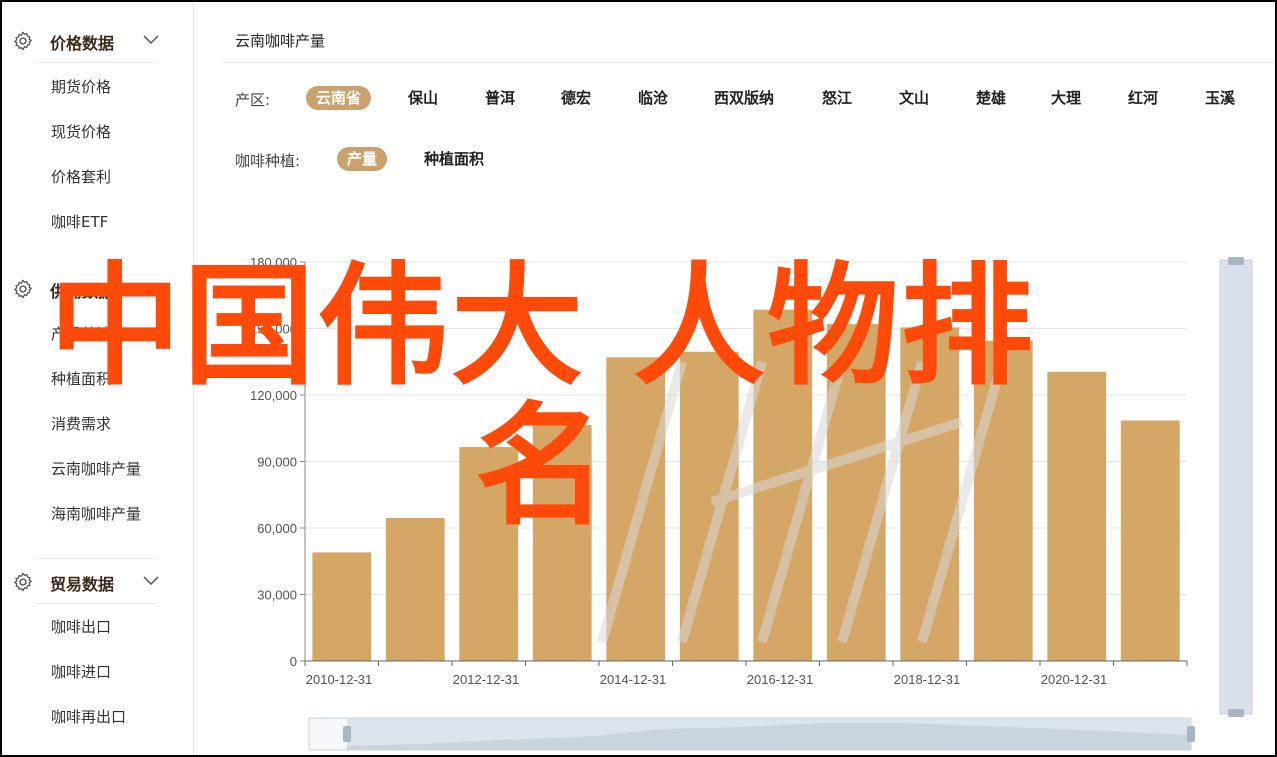 The height and width of the screenshot is (757, 1277). Describe the element at coordinates (273, 329) in the screenshot. I see `y-tick-label: 150,000` at that location.